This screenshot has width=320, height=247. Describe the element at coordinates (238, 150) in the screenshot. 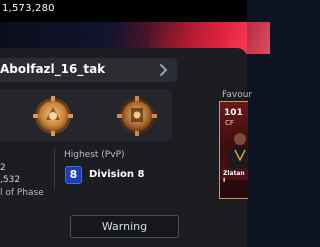

I see `player-portrait-icon` at that location.